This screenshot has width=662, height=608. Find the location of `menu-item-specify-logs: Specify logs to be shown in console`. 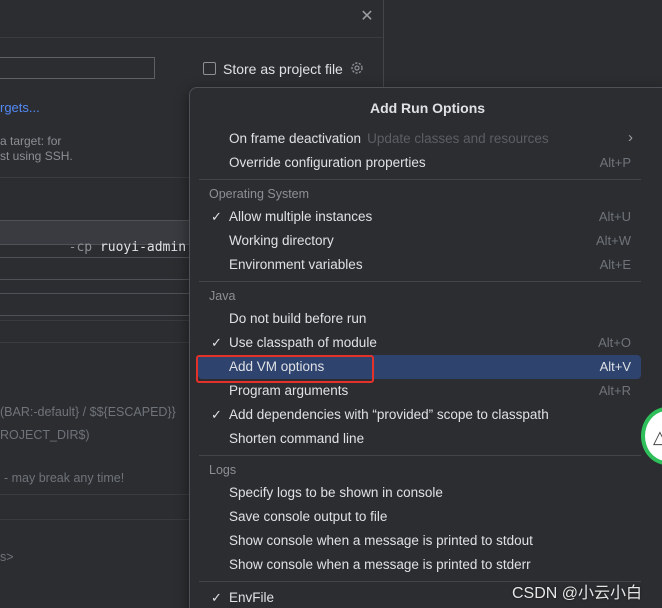

menu-item-specify-logs: Specify logs to be shown in console is located at coordinates (416, 493).